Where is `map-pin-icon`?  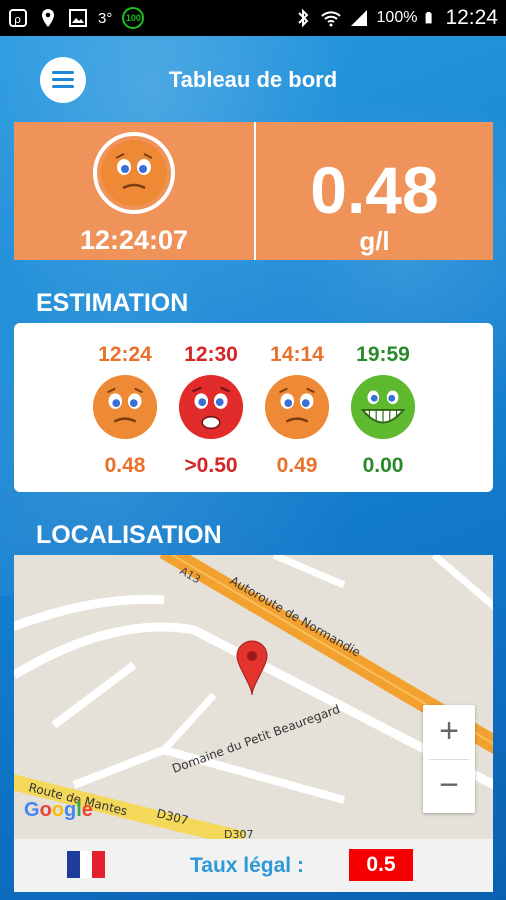 map-pin-icon is located at coordinates (252, 668).